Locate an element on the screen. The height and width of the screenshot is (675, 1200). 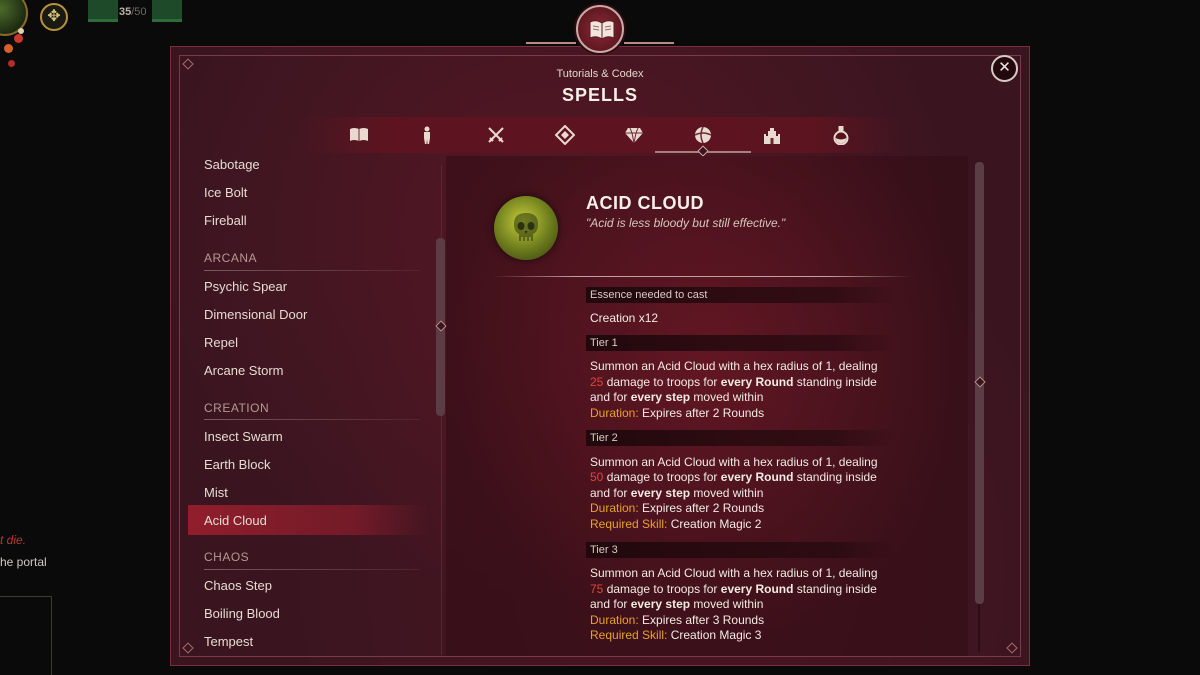
tab-unit is located at coordinates (427, 135).